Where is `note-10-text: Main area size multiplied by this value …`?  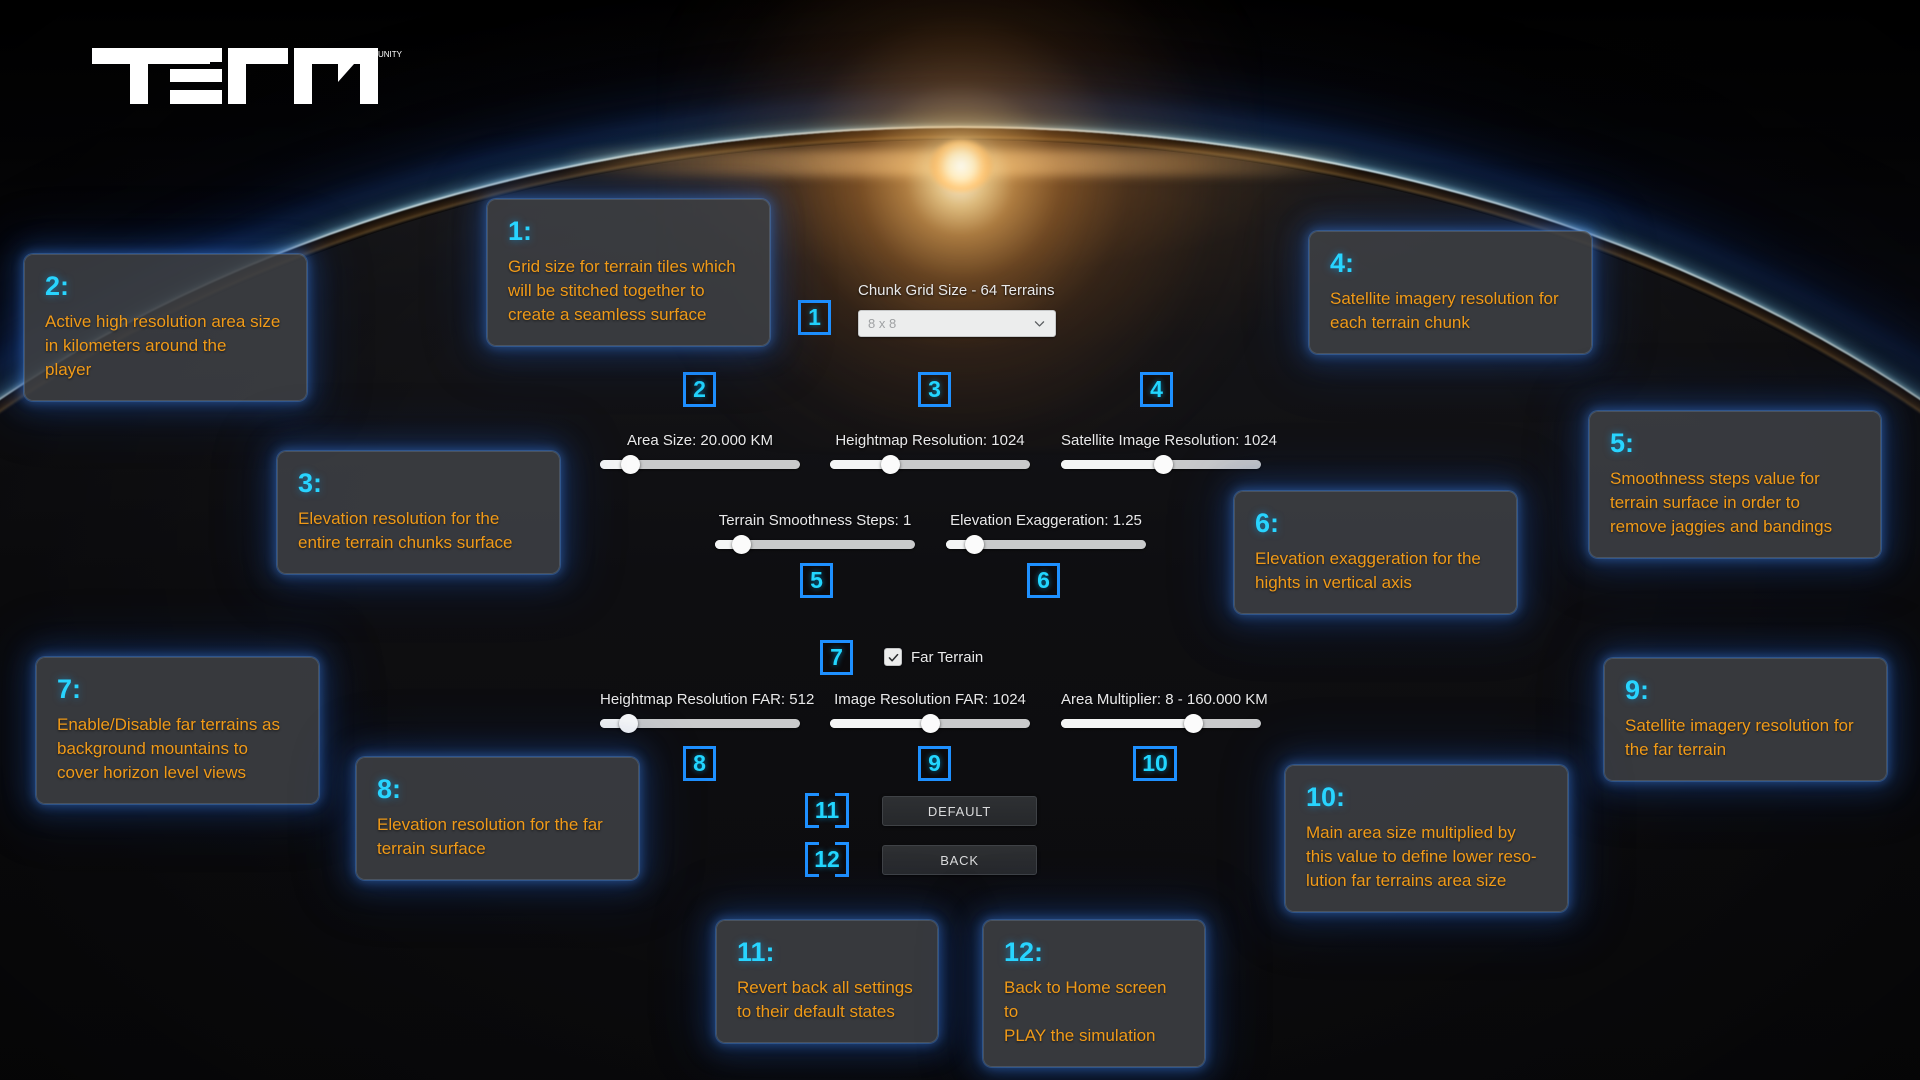 note-10-text: Main area size multiplied by this value … is located at coordinates (1421, 856).